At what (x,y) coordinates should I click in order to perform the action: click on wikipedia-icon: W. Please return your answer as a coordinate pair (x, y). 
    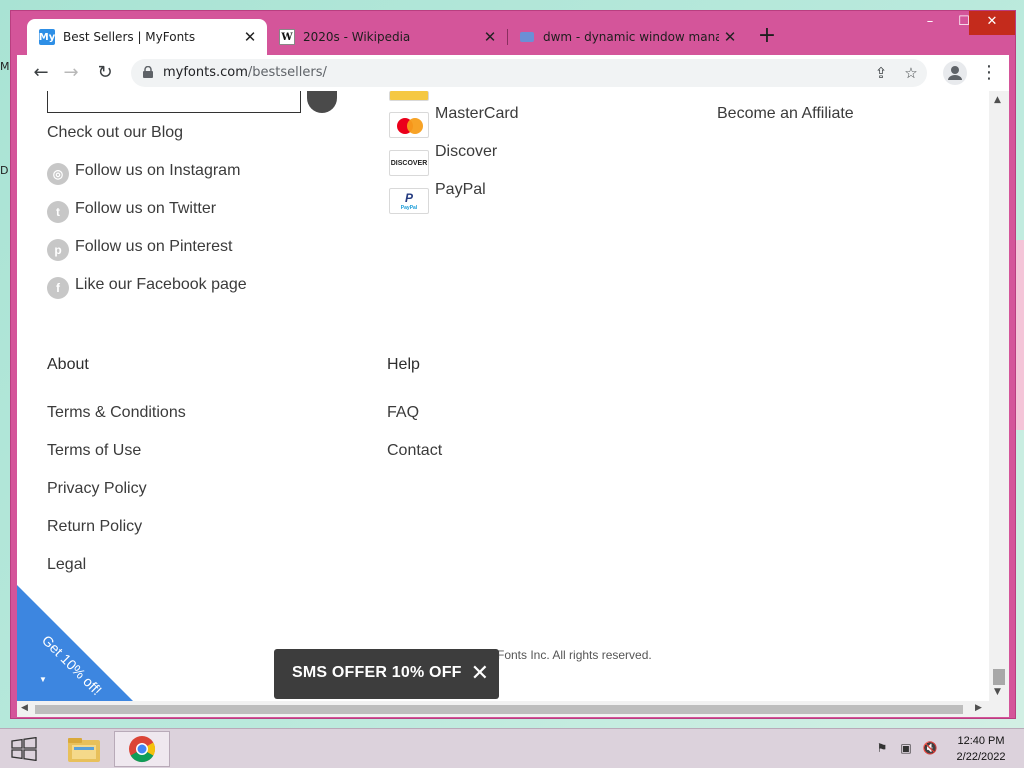
    Looking at the image, I should click on (287, 37).